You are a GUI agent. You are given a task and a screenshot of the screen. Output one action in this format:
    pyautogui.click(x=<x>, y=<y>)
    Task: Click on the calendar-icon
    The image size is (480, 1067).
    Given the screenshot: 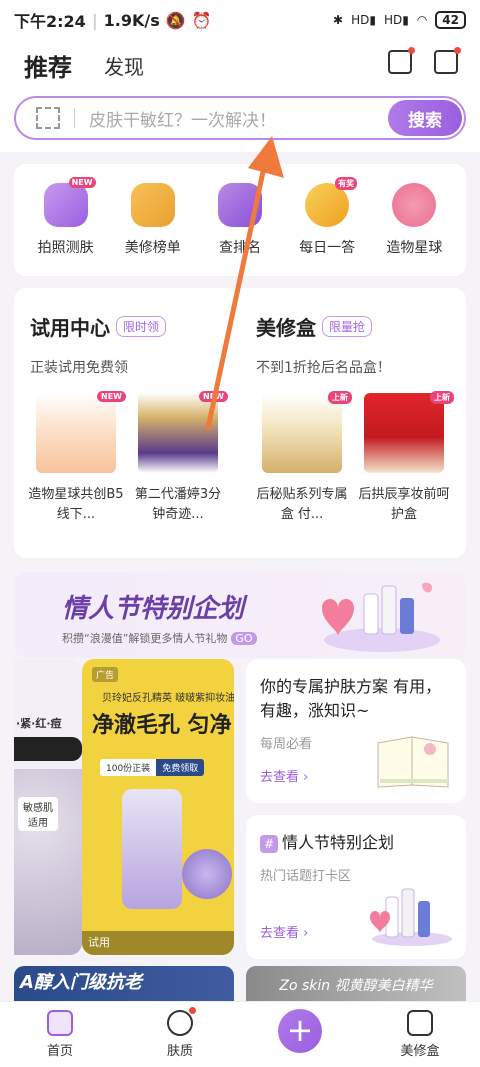 What is the action you would take?
    pyautogui.click(x=401, y=60)
    